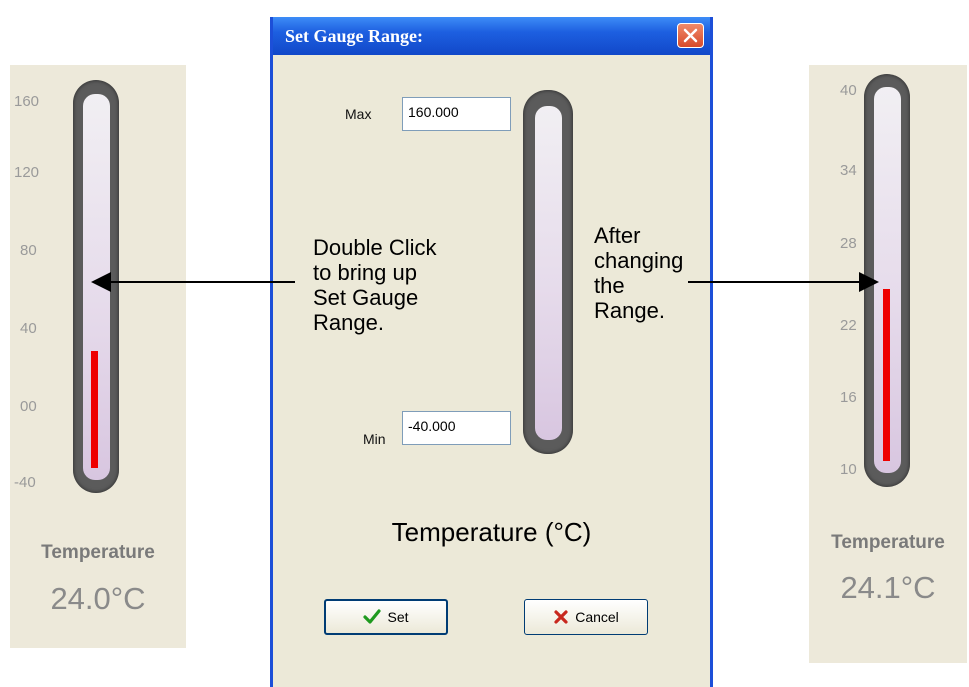 The height and width of the screenshot is (687, 969). I want to click on annotation-line: Double Click, so click(375, 247).